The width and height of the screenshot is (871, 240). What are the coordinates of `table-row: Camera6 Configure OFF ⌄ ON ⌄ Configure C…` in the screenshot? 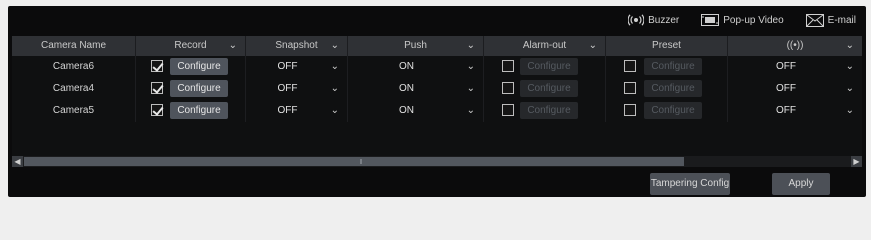 It's located at (437, 67).